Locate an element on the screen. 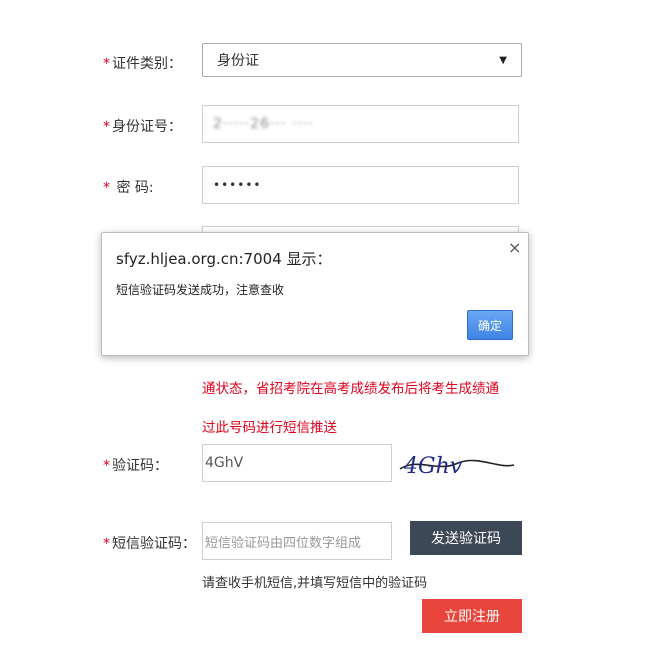 Image resolution: width=662 pixels, height=665 pixels. password-label: * 密 码: is located at coordinates (128, 187).